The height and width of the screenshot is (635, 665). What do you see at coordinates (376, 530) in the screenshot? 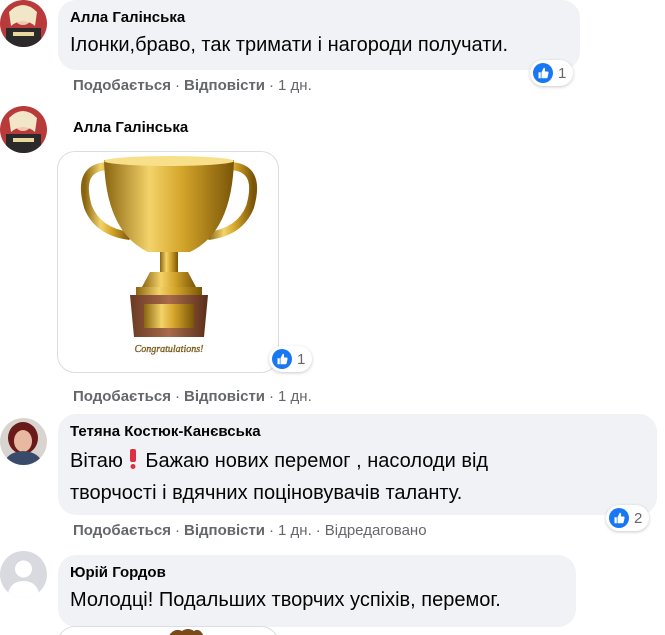
I see `edited-label: Відредаговано` at bounding box center [376, 530].